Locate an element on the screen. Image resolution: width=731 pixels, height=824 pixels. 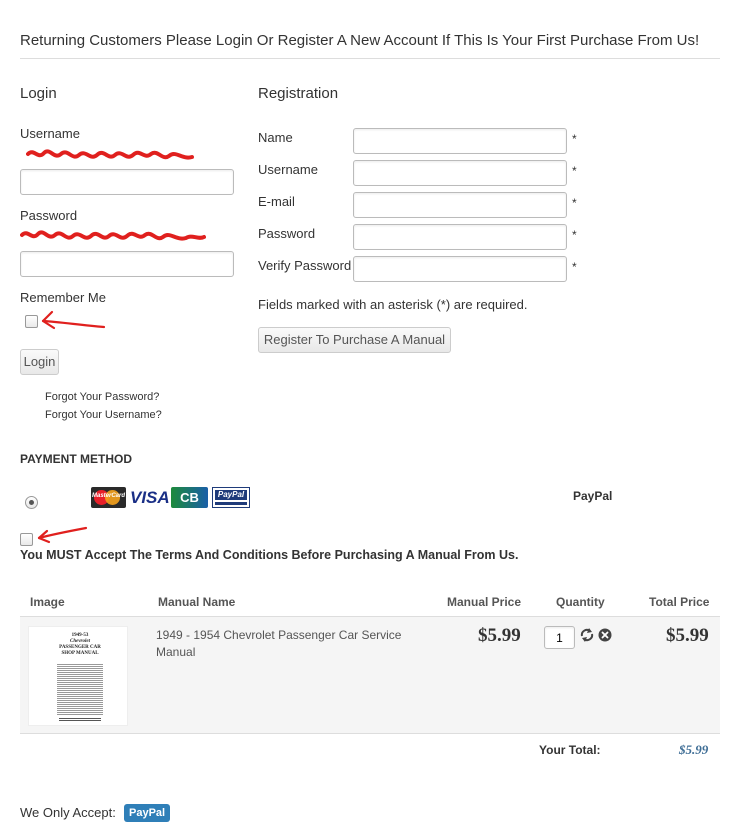
col-header-total: Total Price is located at coordinates (679, 602).